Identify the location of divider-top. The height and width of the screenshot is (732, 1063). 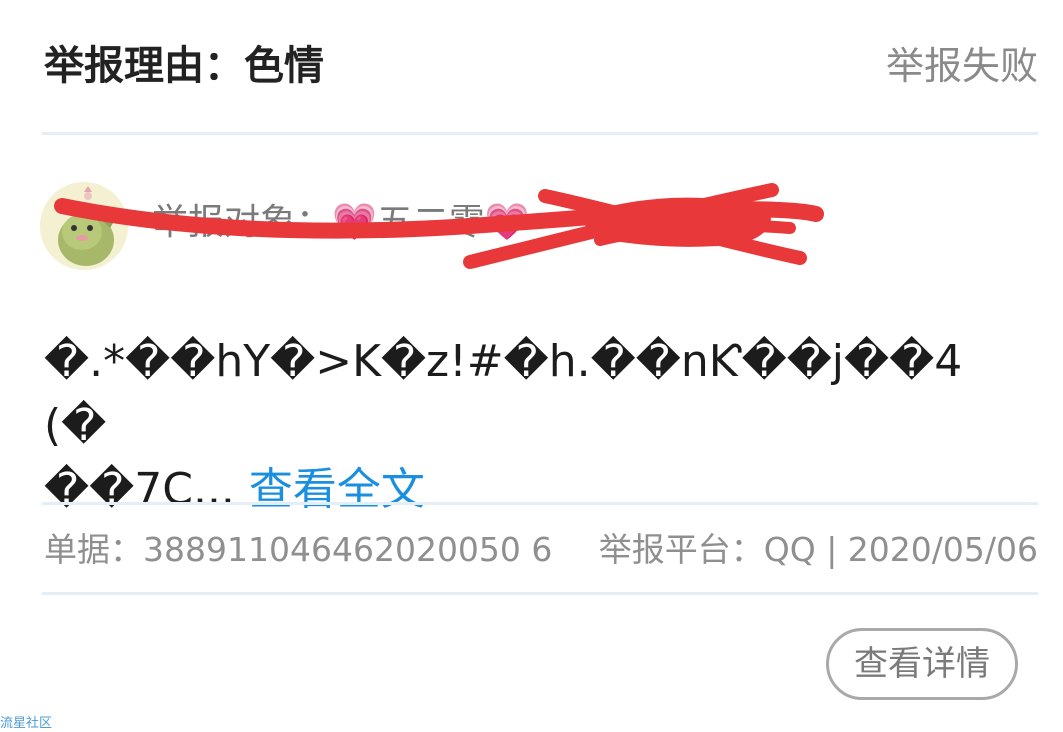
(540, 133).